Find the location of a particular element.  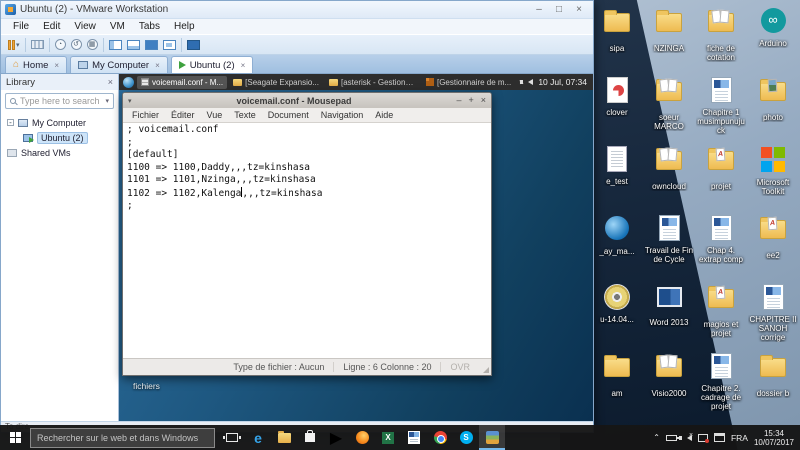

library-close-icon: × is located at coordinates (110, 82).